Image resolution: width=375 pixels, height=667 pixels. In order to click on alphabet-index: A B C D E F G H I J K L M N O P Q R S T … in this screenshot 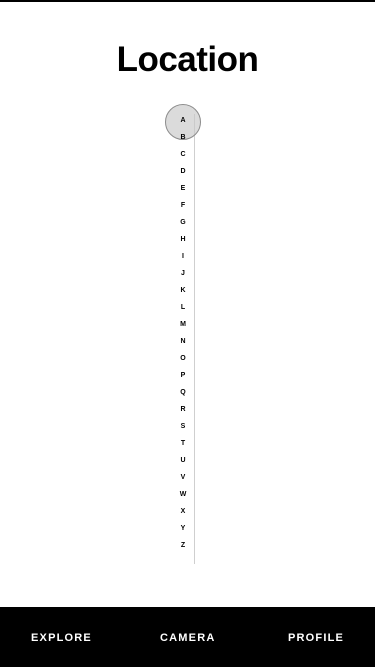, I will do `click(183, 333)`.